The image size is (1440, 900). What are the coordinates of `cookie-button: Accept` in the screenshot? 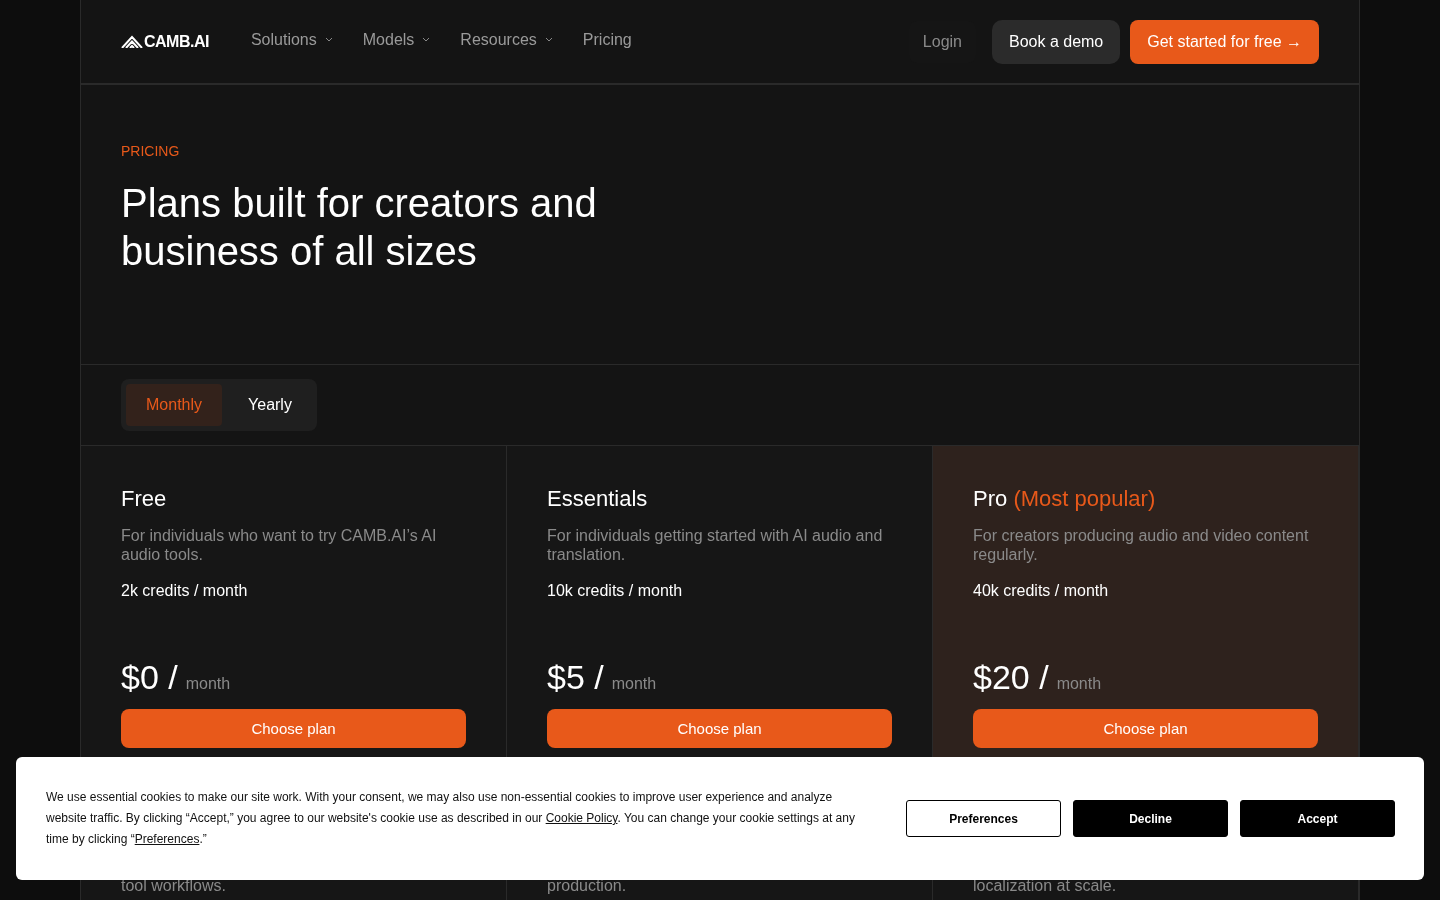 It's located at (1317, 818).